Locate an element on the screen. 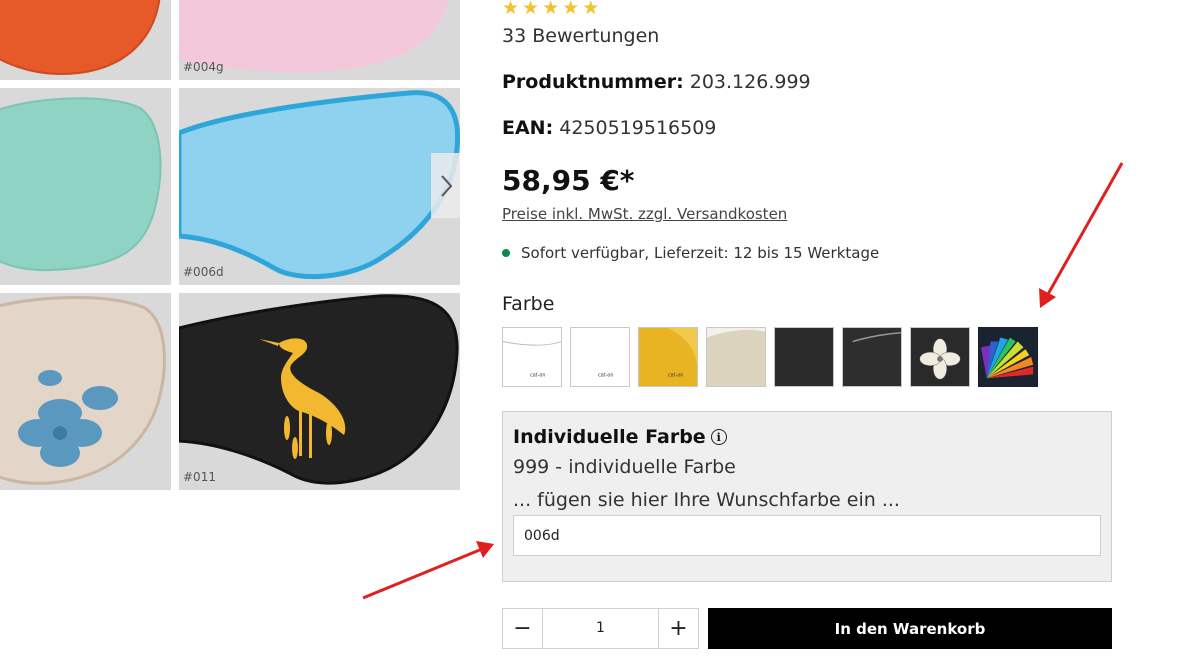 The width and height of the screenshot is (1186, 668). eye-mask-black-heron-image is located at coordinates (319, 389).